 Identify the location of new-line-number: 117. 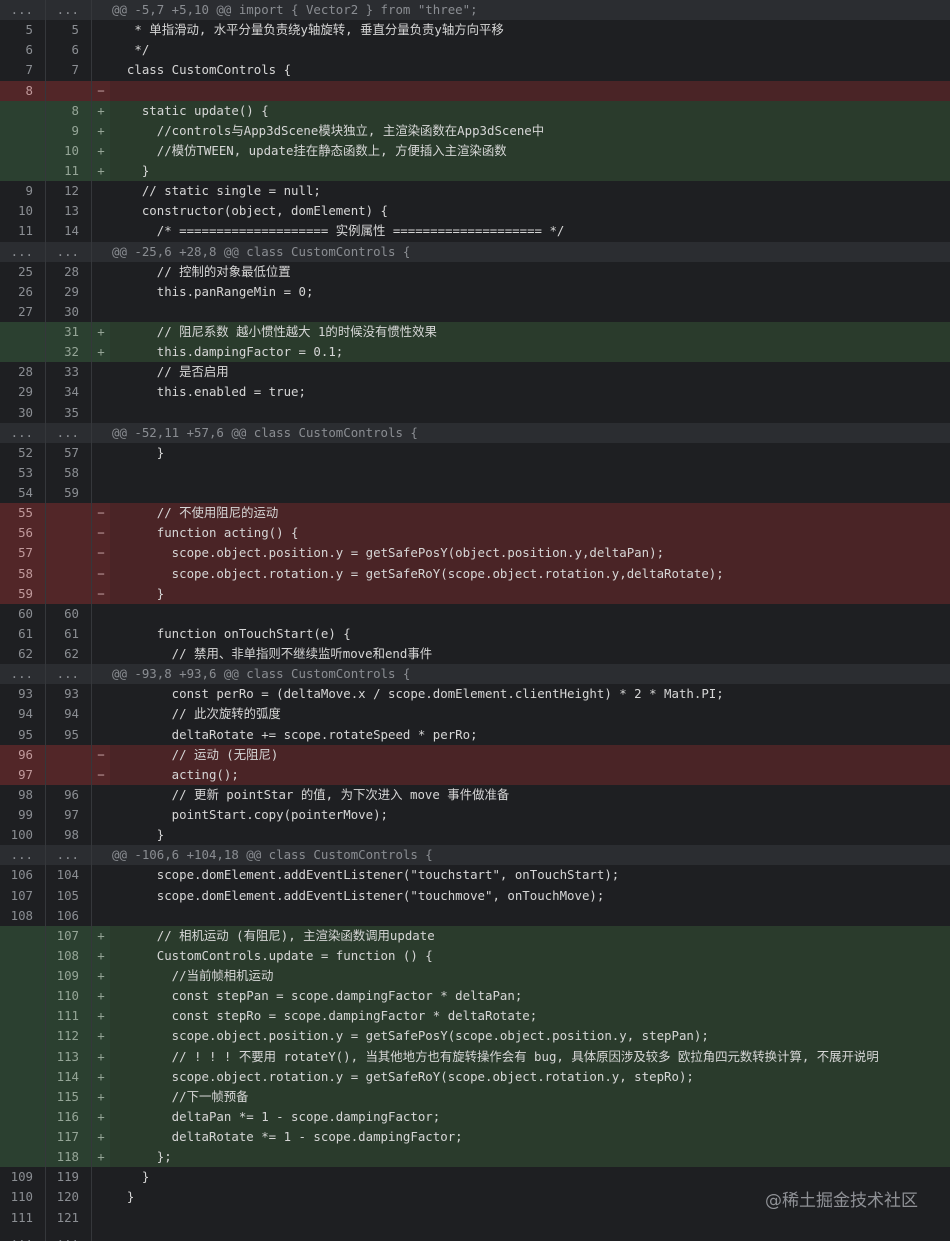
(69, 1137).